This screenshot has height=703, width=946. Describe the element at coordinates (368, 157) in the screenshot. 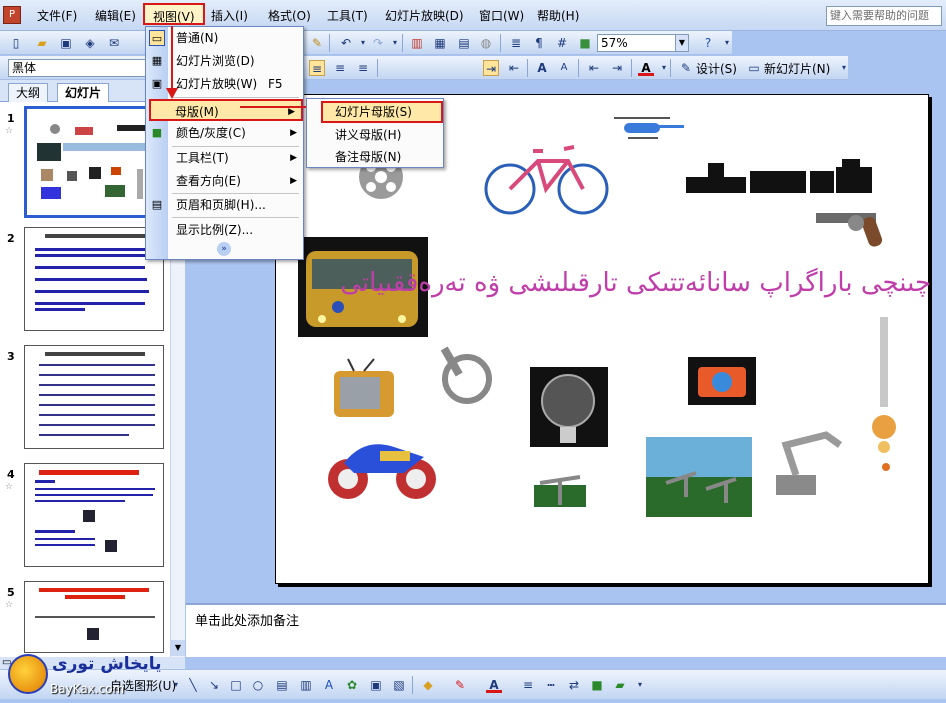

I see `submenu-item-notes-master: 备注母版(N)` at that location.